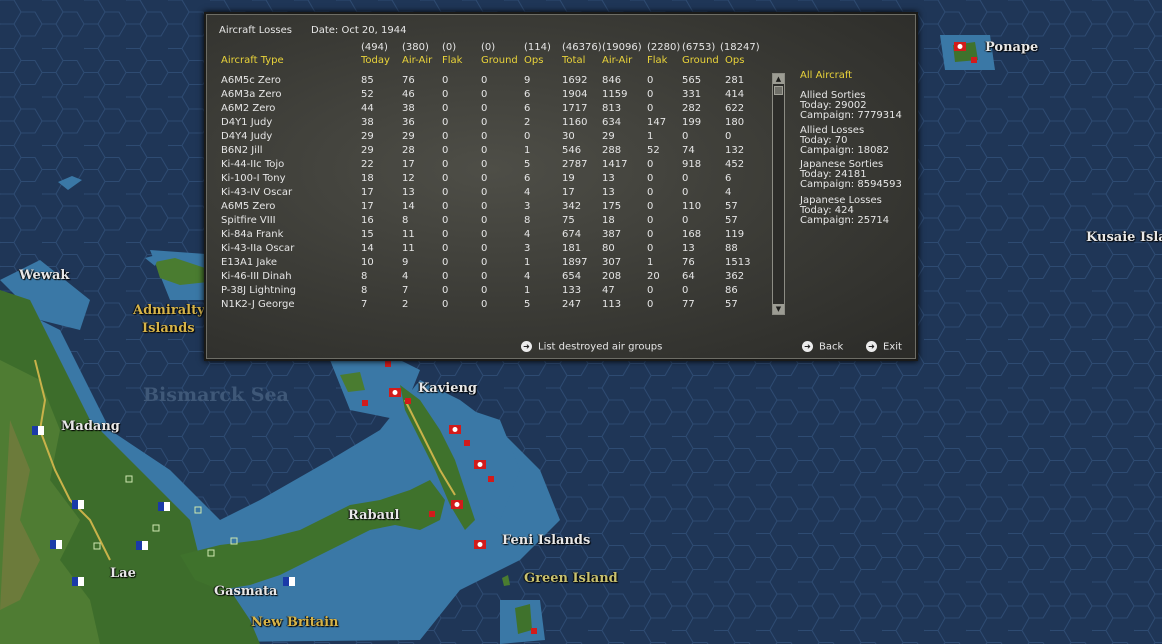  Describe the element at coordinates (778, 194) in the screenshot. I see `table-scrollbar: ▲ ▼` at that location.